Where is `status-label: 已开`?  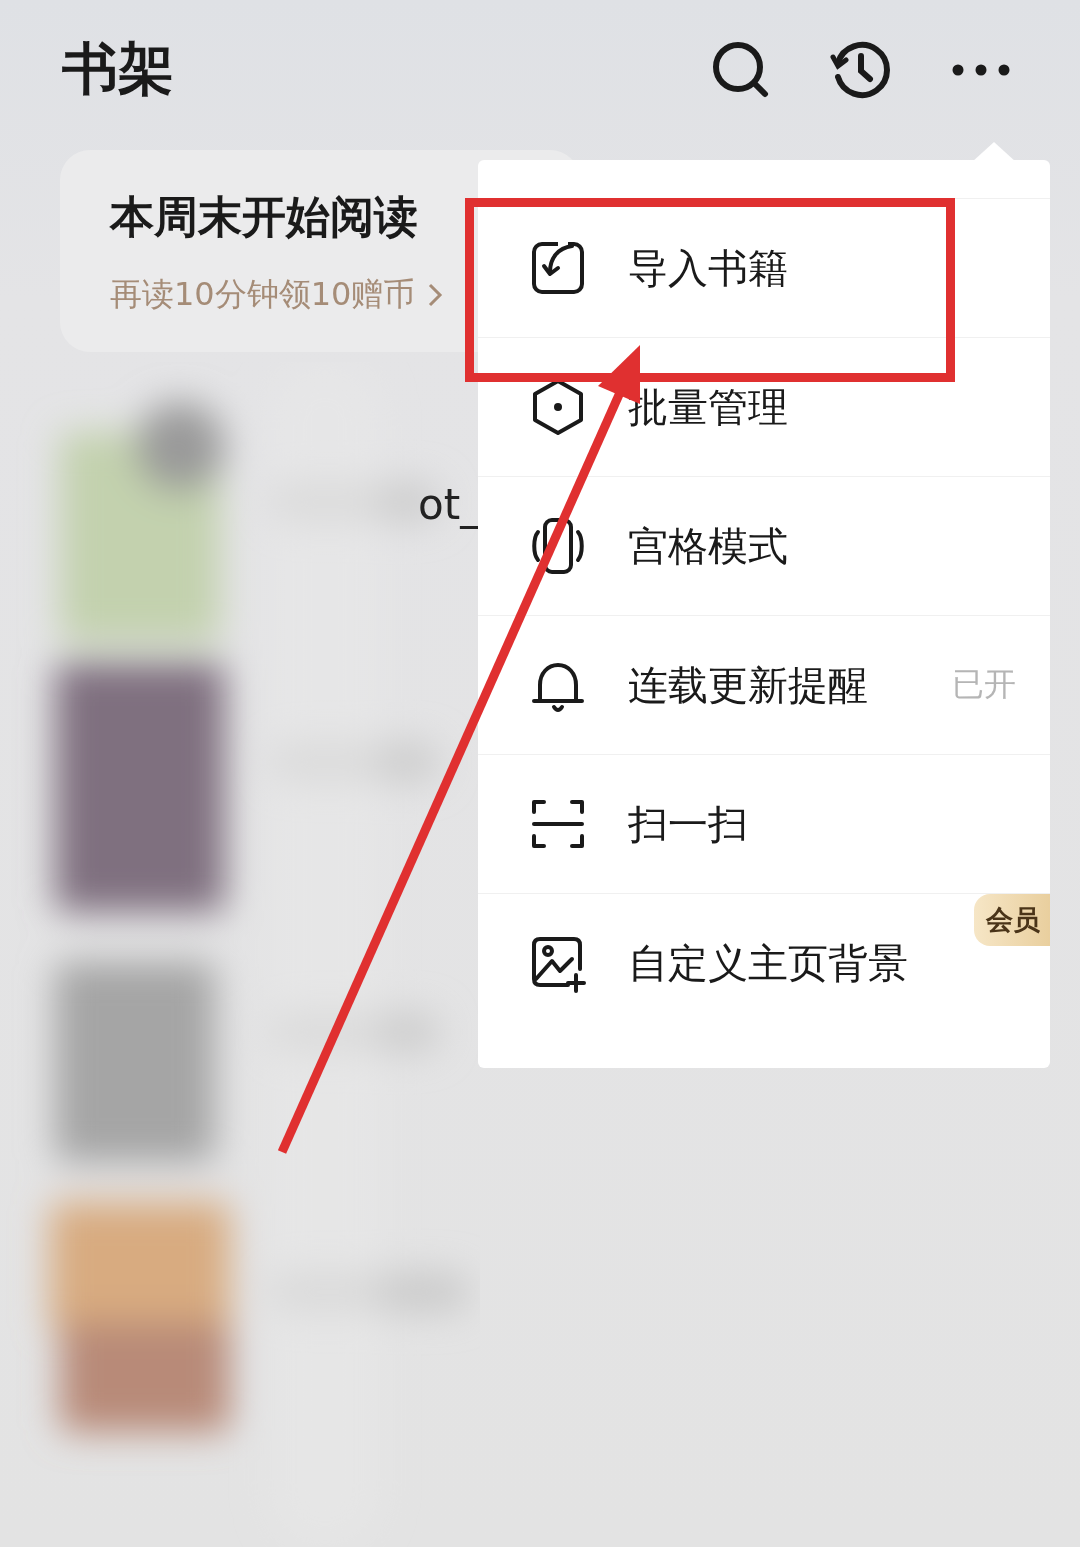
status-label: 已开 is located at coordinates (984, 684).